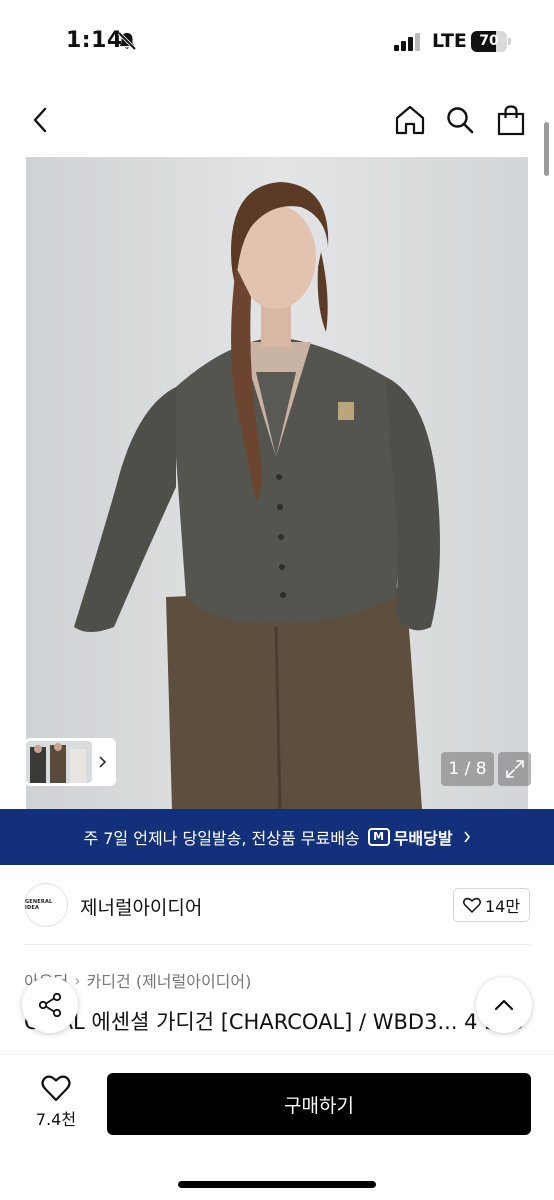  I want to click on battery-percent: 70, so click(489, 41).